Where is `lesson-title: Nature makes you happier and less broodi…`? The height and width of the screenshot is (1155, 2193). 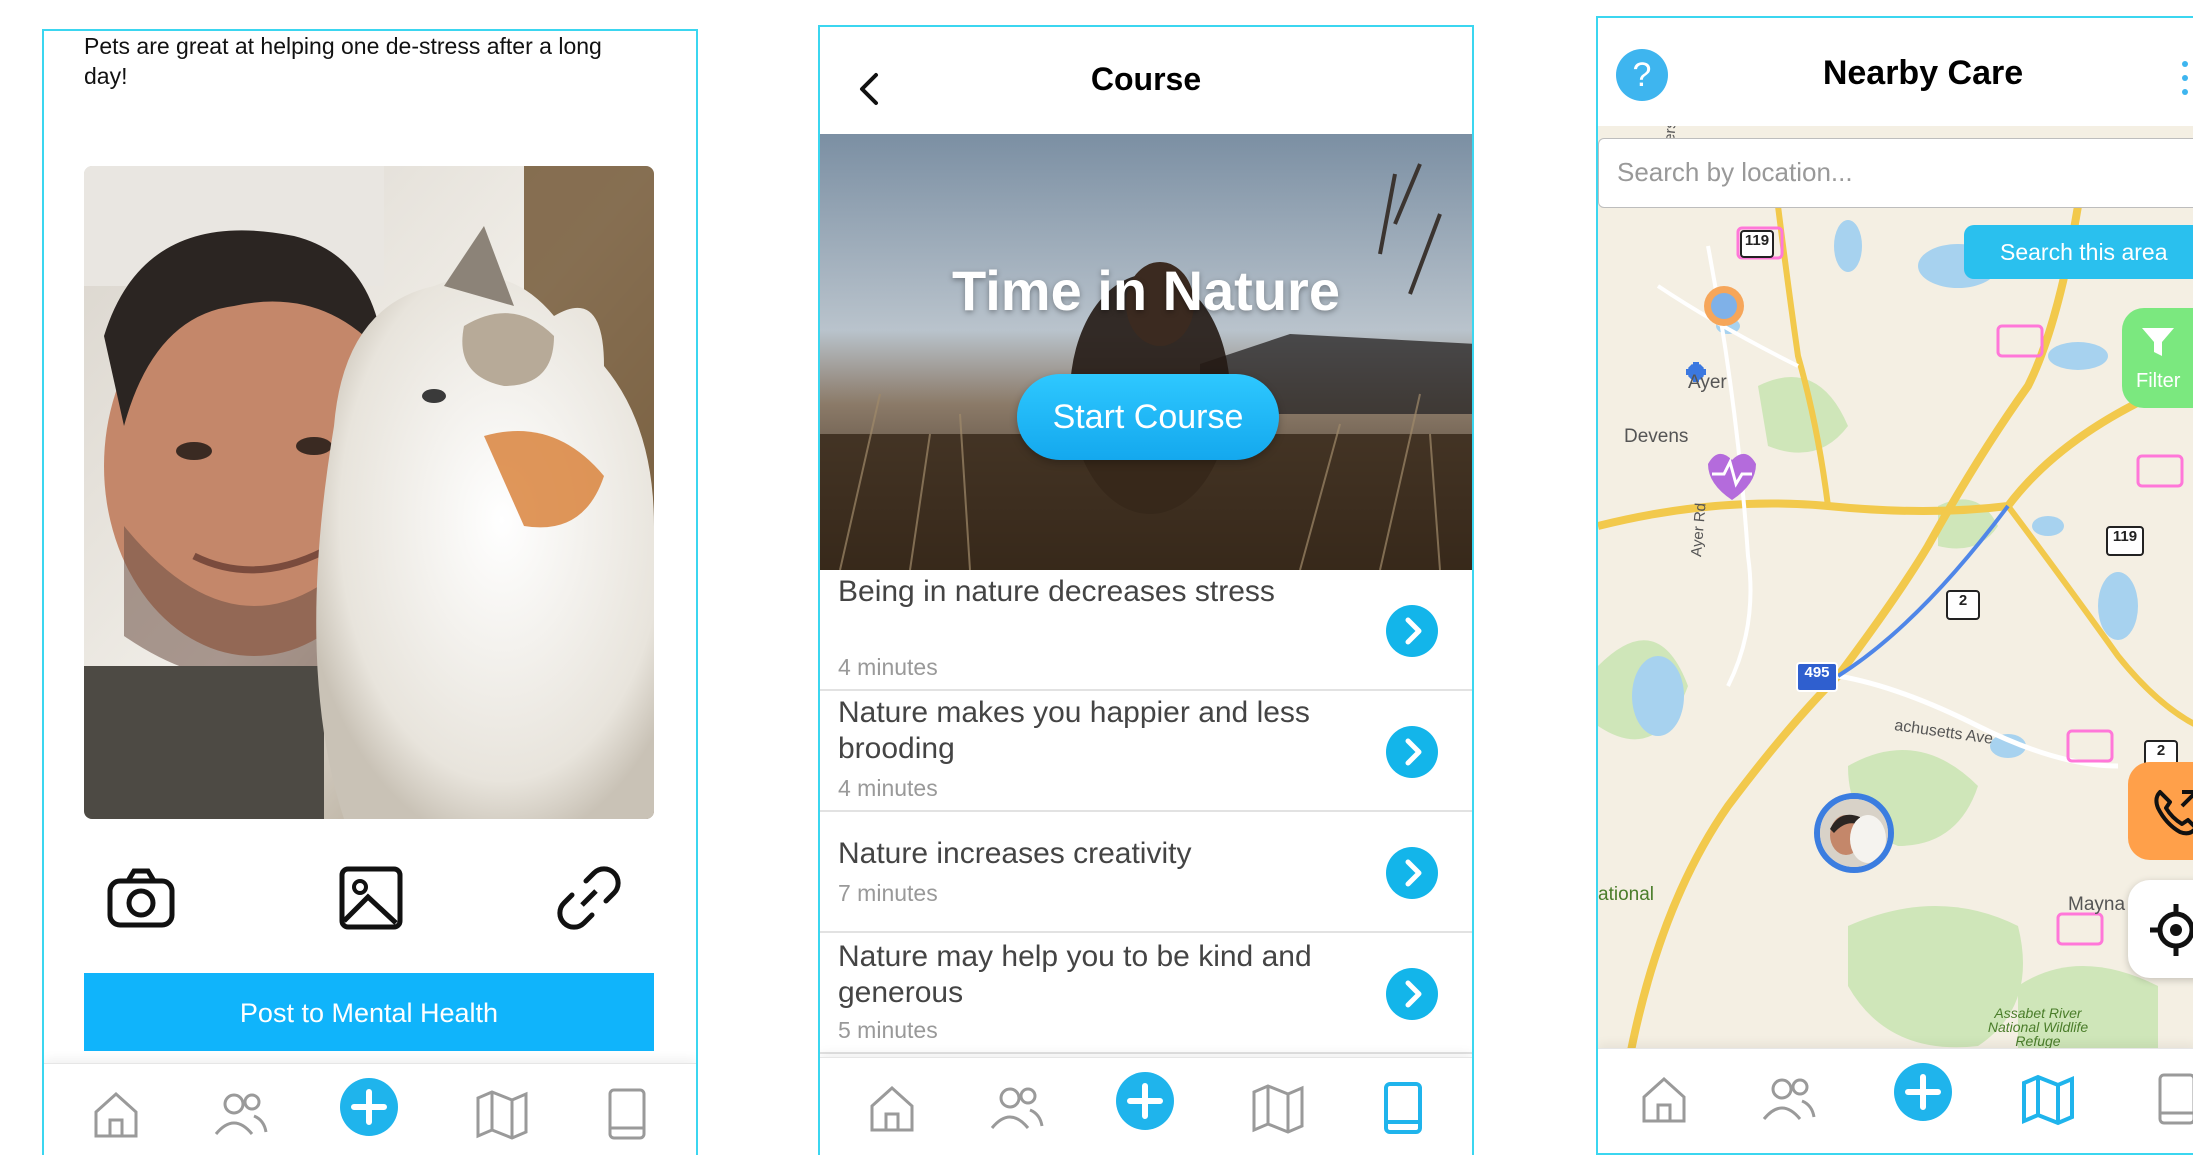 lesson-title: Nature makes you happier and less broodi… is located at coordinates (1074, 730).